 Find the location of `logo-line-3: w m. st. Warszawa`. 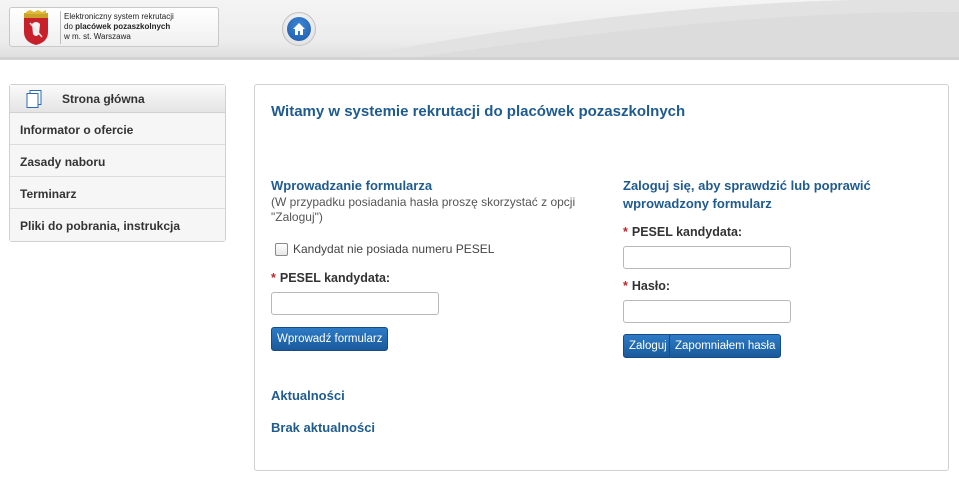

logo-line-3: w m. st. Warszawa is located at coordinates (97, 36).